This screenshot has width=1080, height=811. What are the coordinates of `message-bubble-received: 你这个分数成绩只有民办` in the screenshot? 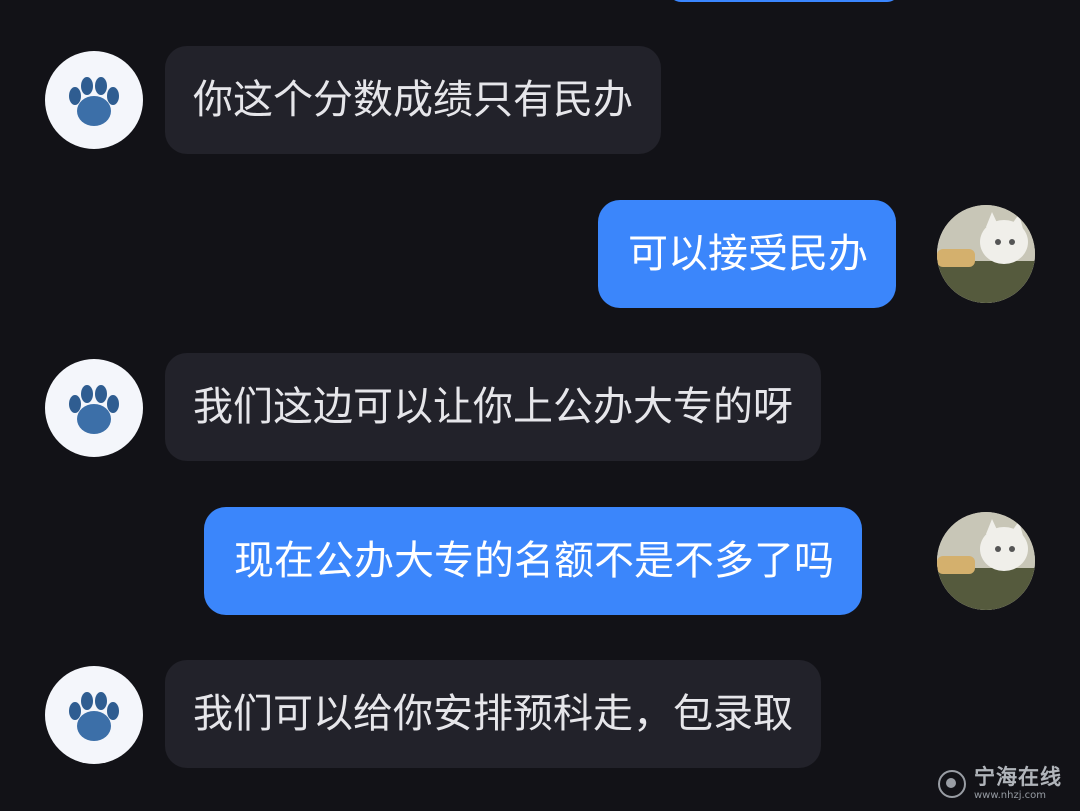 It's located at (413, 100).